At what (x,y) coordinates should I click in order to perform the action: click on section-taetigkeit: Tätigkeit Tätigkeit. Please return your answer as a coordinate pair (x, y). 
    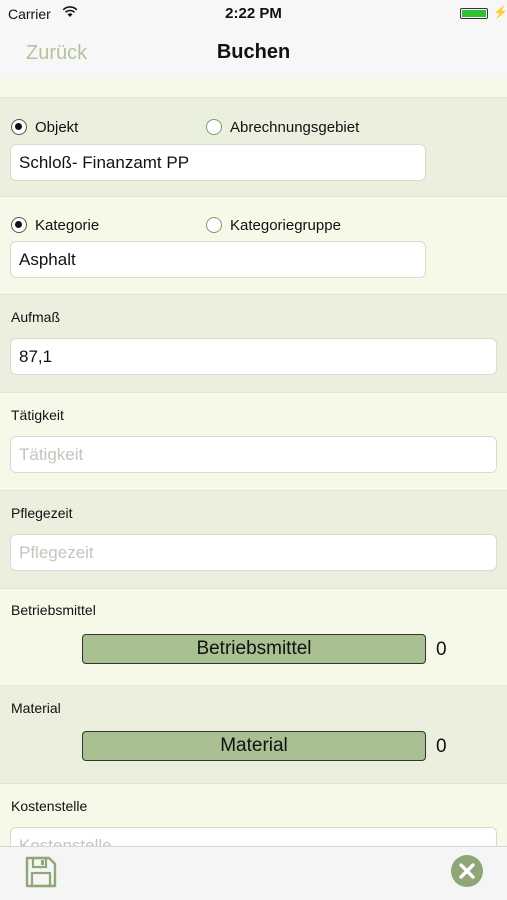
    Looking at the image, I should click on (253, 442).